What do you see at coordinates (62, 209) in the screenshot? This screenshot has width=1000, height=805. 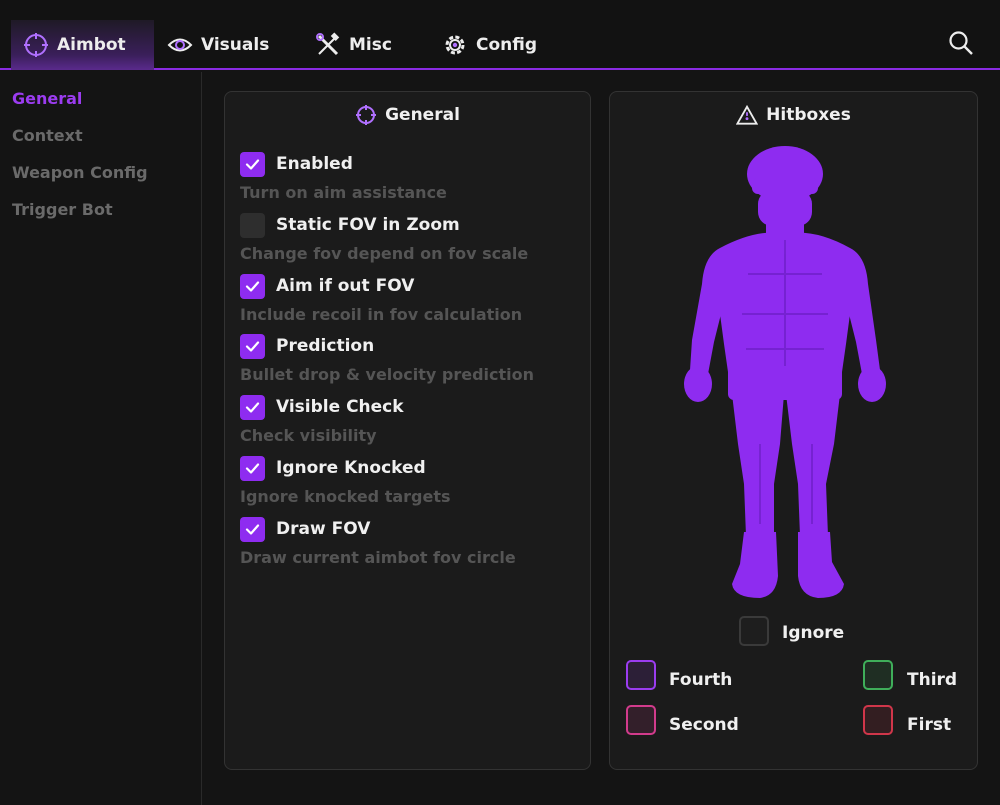 I see `sidebar-item-trigger-bot: Trigger Bot` at bounding box center [62, 209].